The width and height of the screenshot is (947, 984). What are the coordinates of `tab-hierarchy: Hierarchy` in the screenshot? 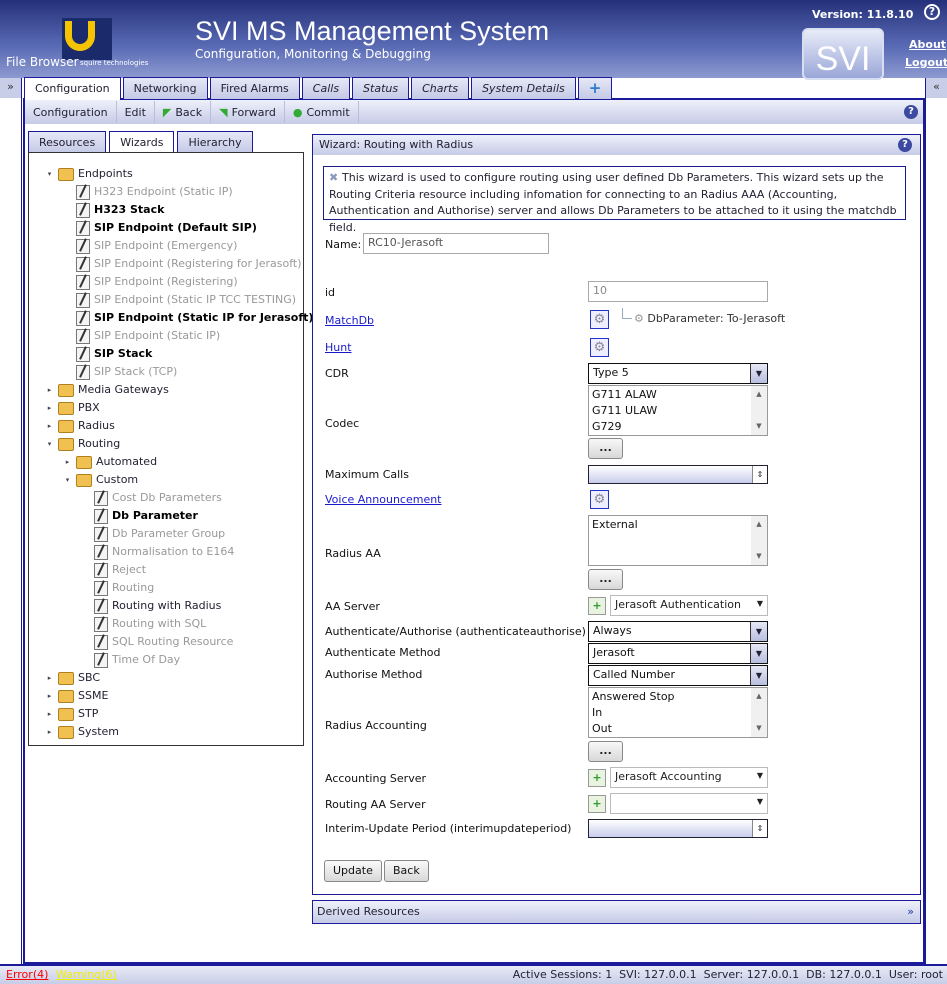 It's located at (215, 142).